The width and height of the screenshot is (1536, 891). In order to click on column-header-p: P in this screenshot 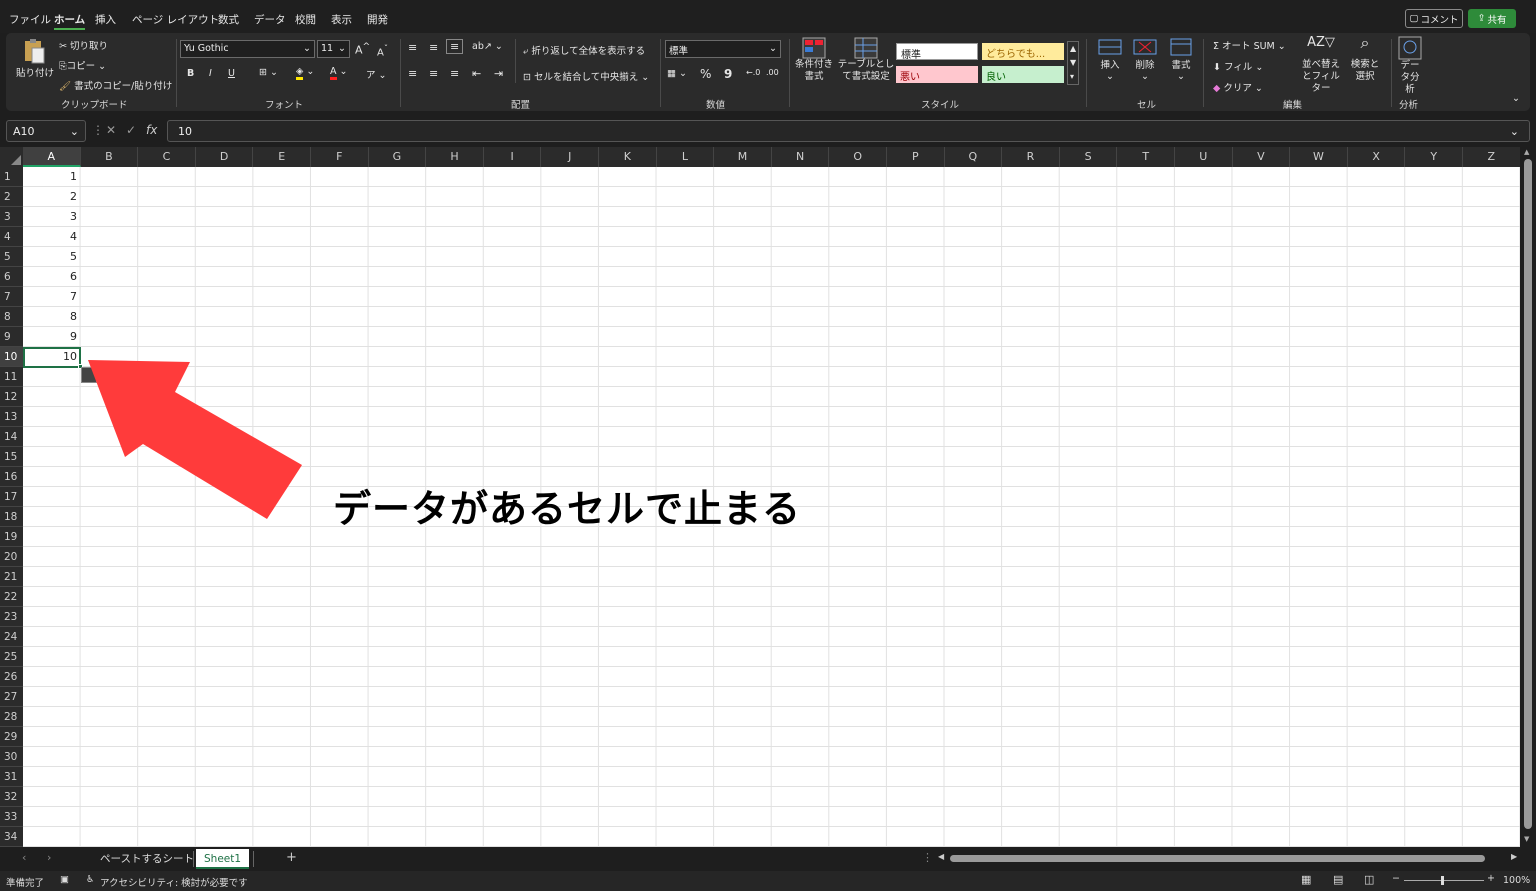, I will do `click(916, 157)`.